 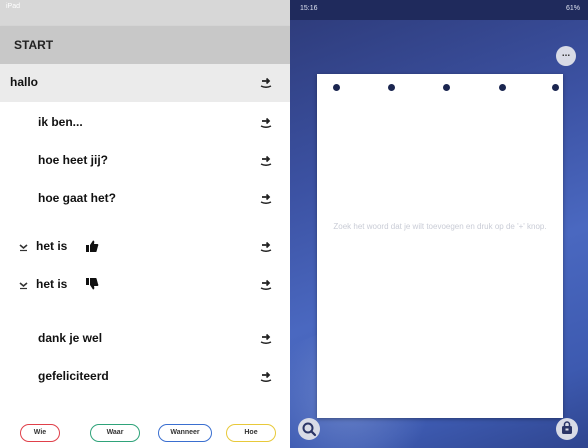 What do you see at coordinates (70, 338) in the screenshot?
I see `phrase-label: dank je wel` at bounding box center [70, 338].